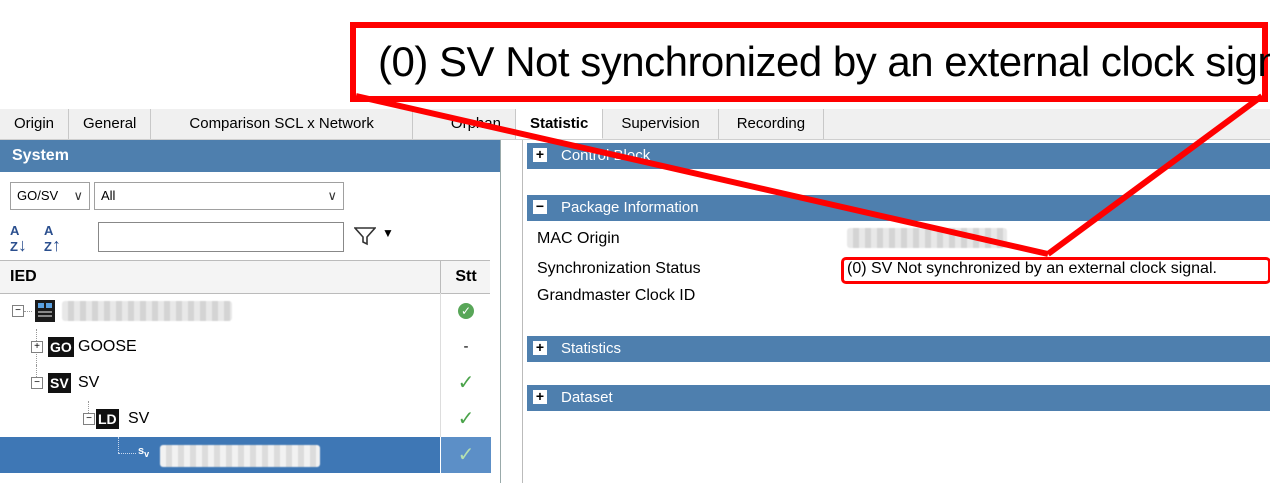  I want to click on tree-row-sv: − SV SV ✓, so click(245, 383).